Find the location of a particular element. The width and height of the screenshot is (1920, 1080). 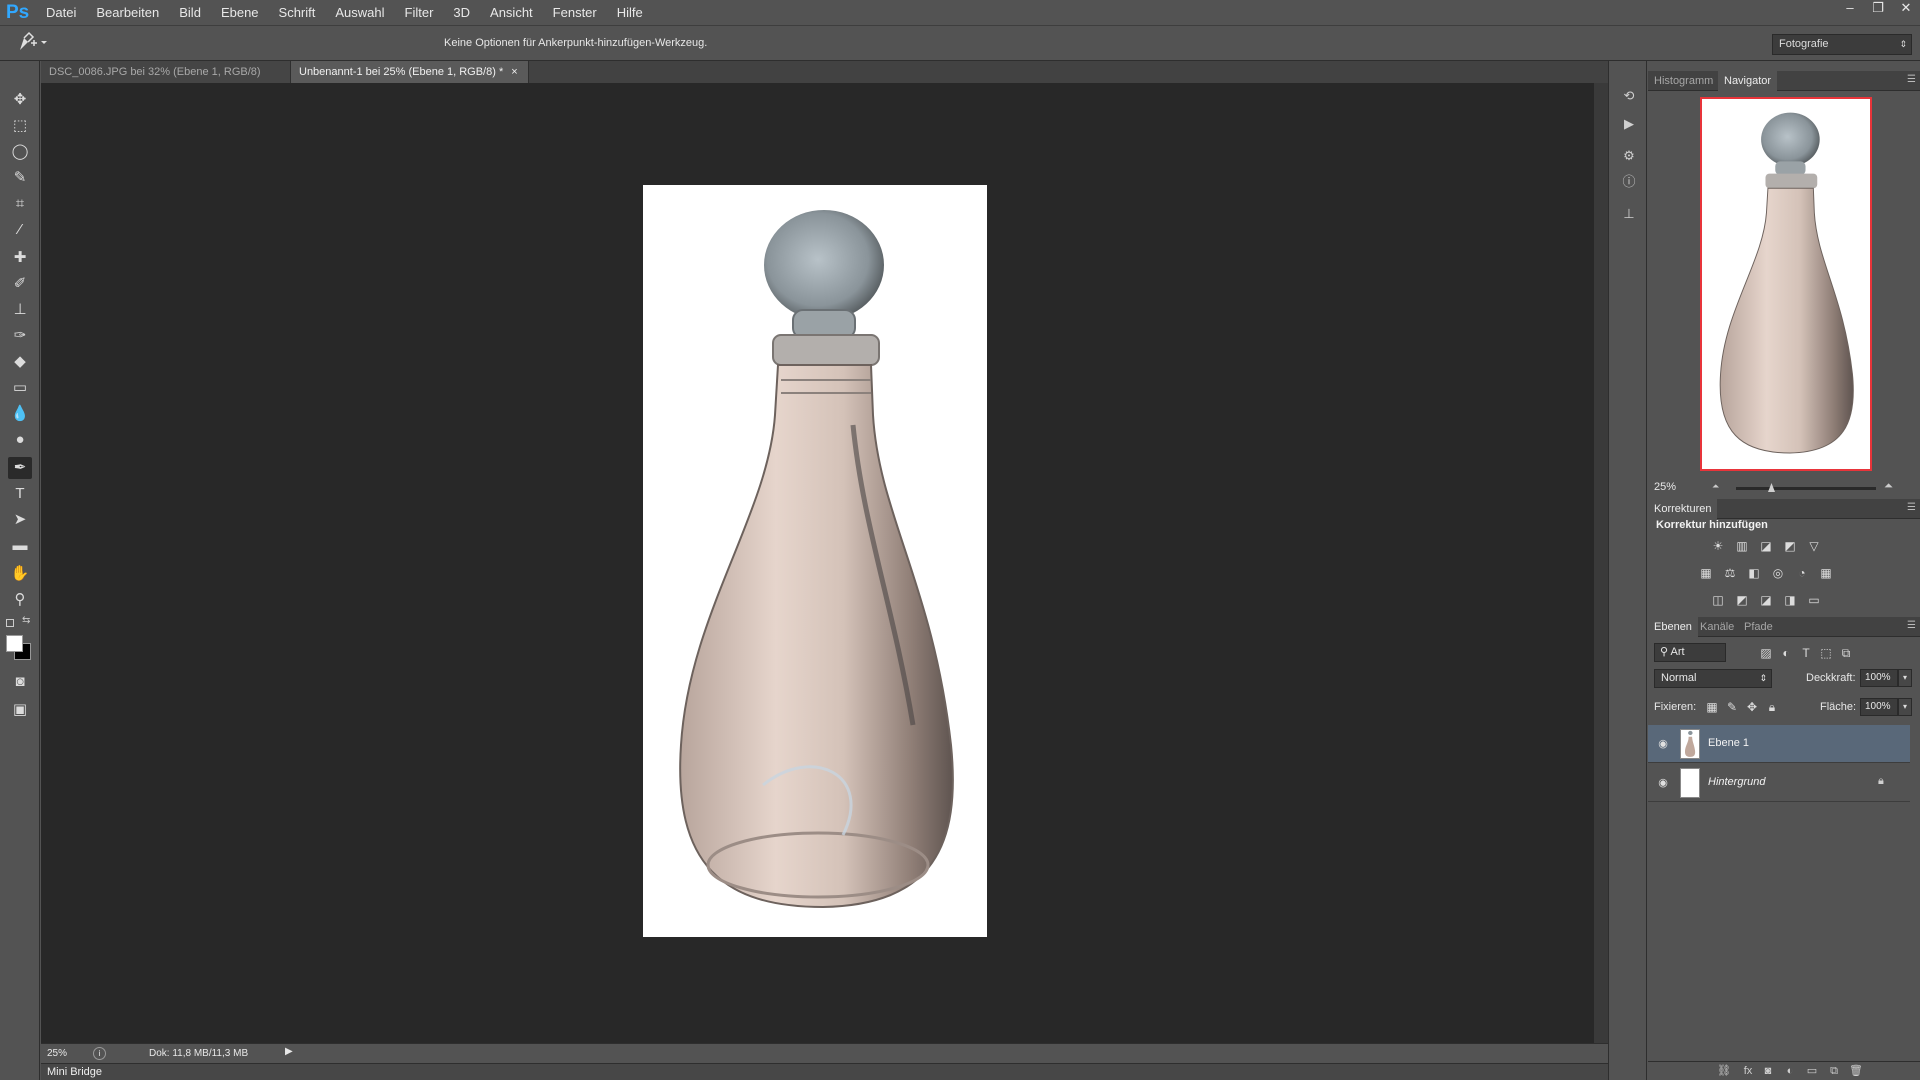

layer-filter-select: ⚲ Art is located at coordinates (1690, 652).